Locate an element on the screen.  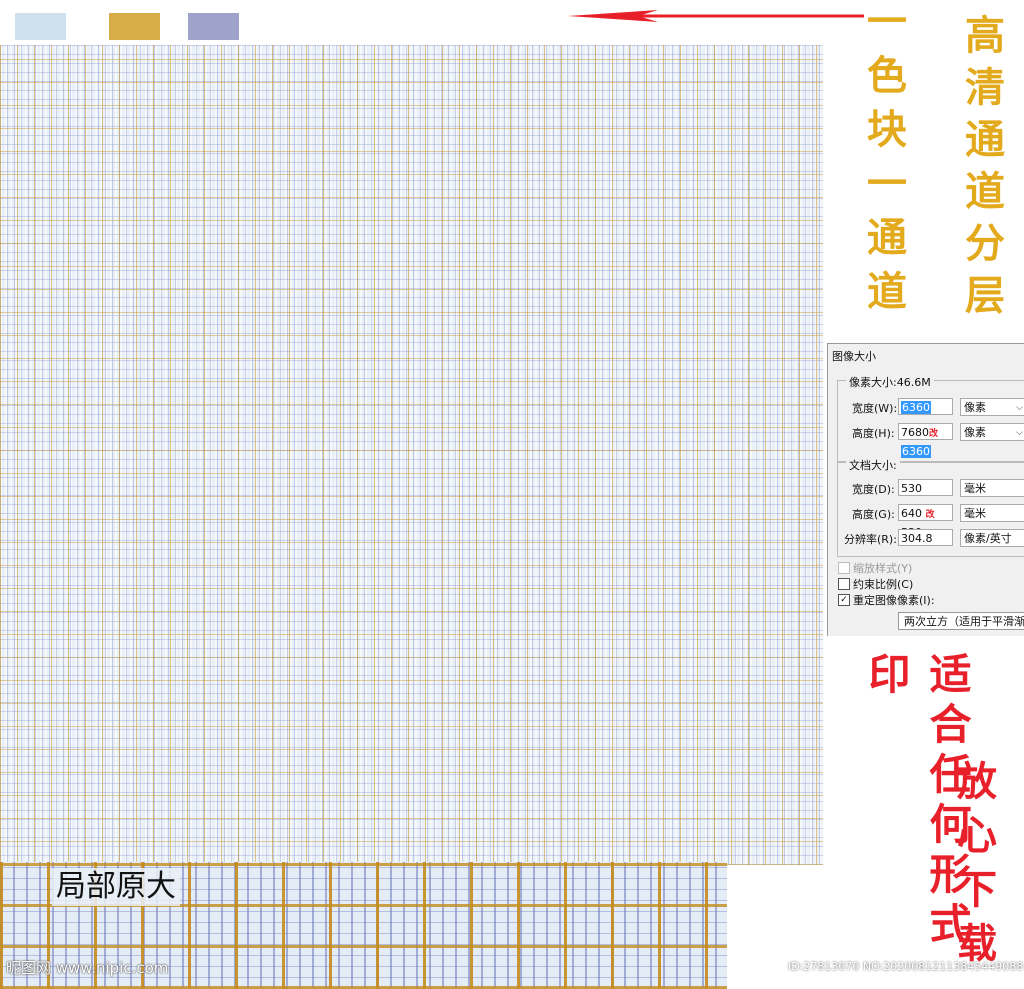
doc-width-value: 530 is located at coordinates (911, 488).